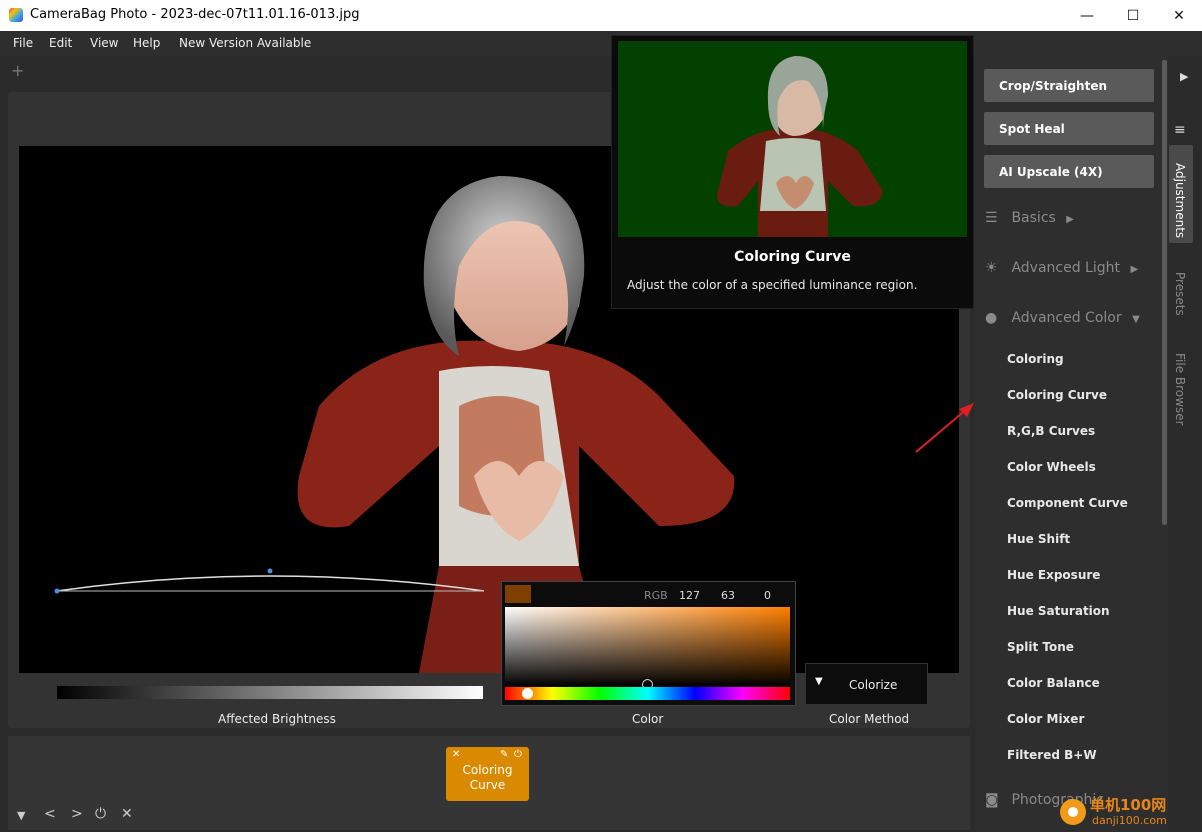 The height and width of the screenshot is (832, 1202). I want to click on section-basics: ☰ Basics ▶, so click(1029, 218).